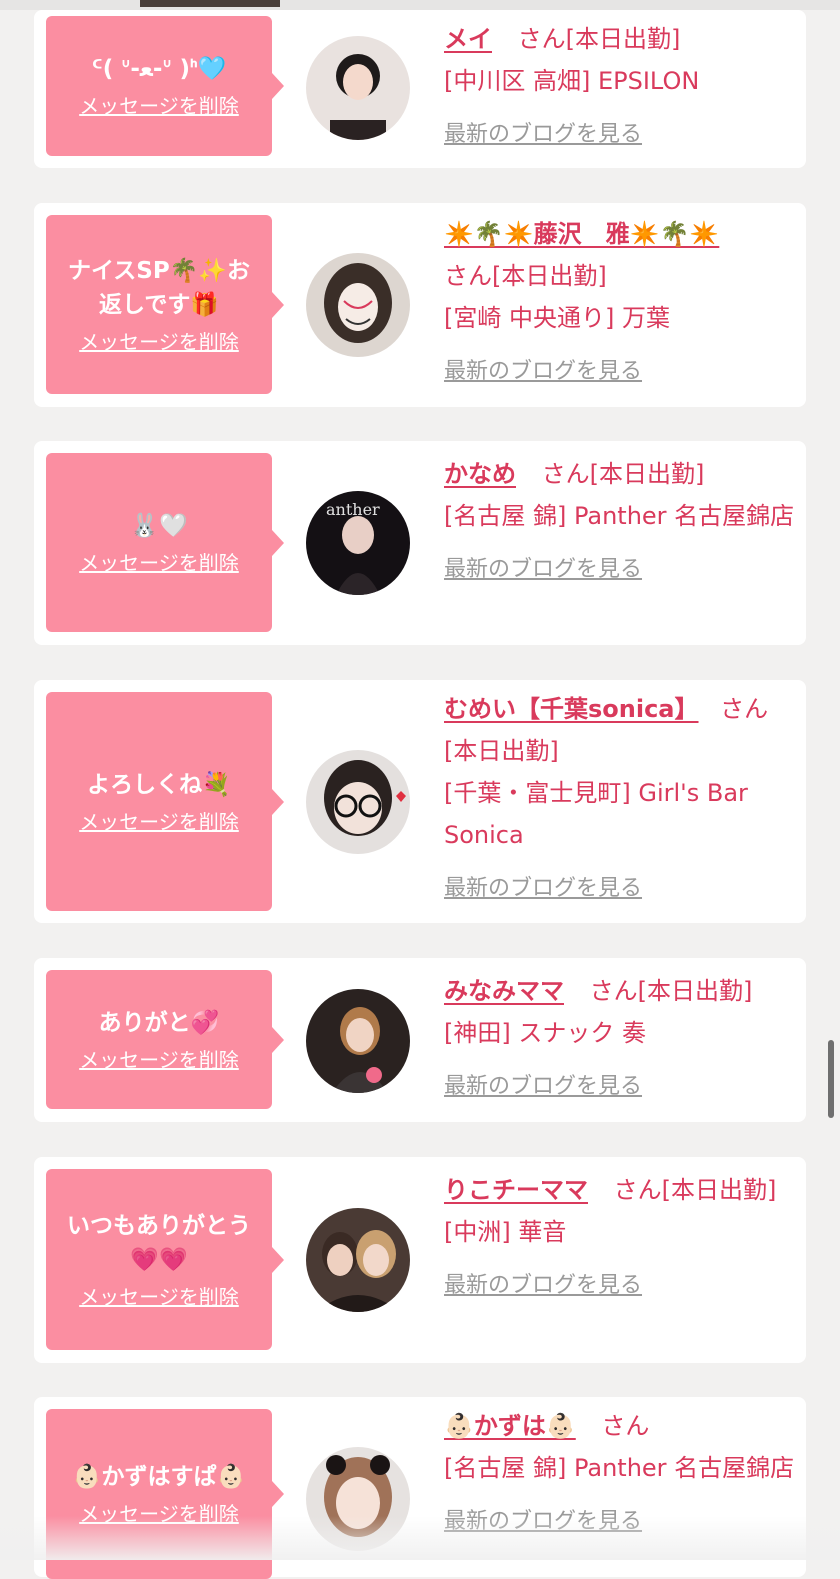 The width and height of the screenshot is (840, 1579). What do you see at coordinates (625, 1426) in the screenshot?
I see `honorific-status: さん` at bounding box center [625, 1426].